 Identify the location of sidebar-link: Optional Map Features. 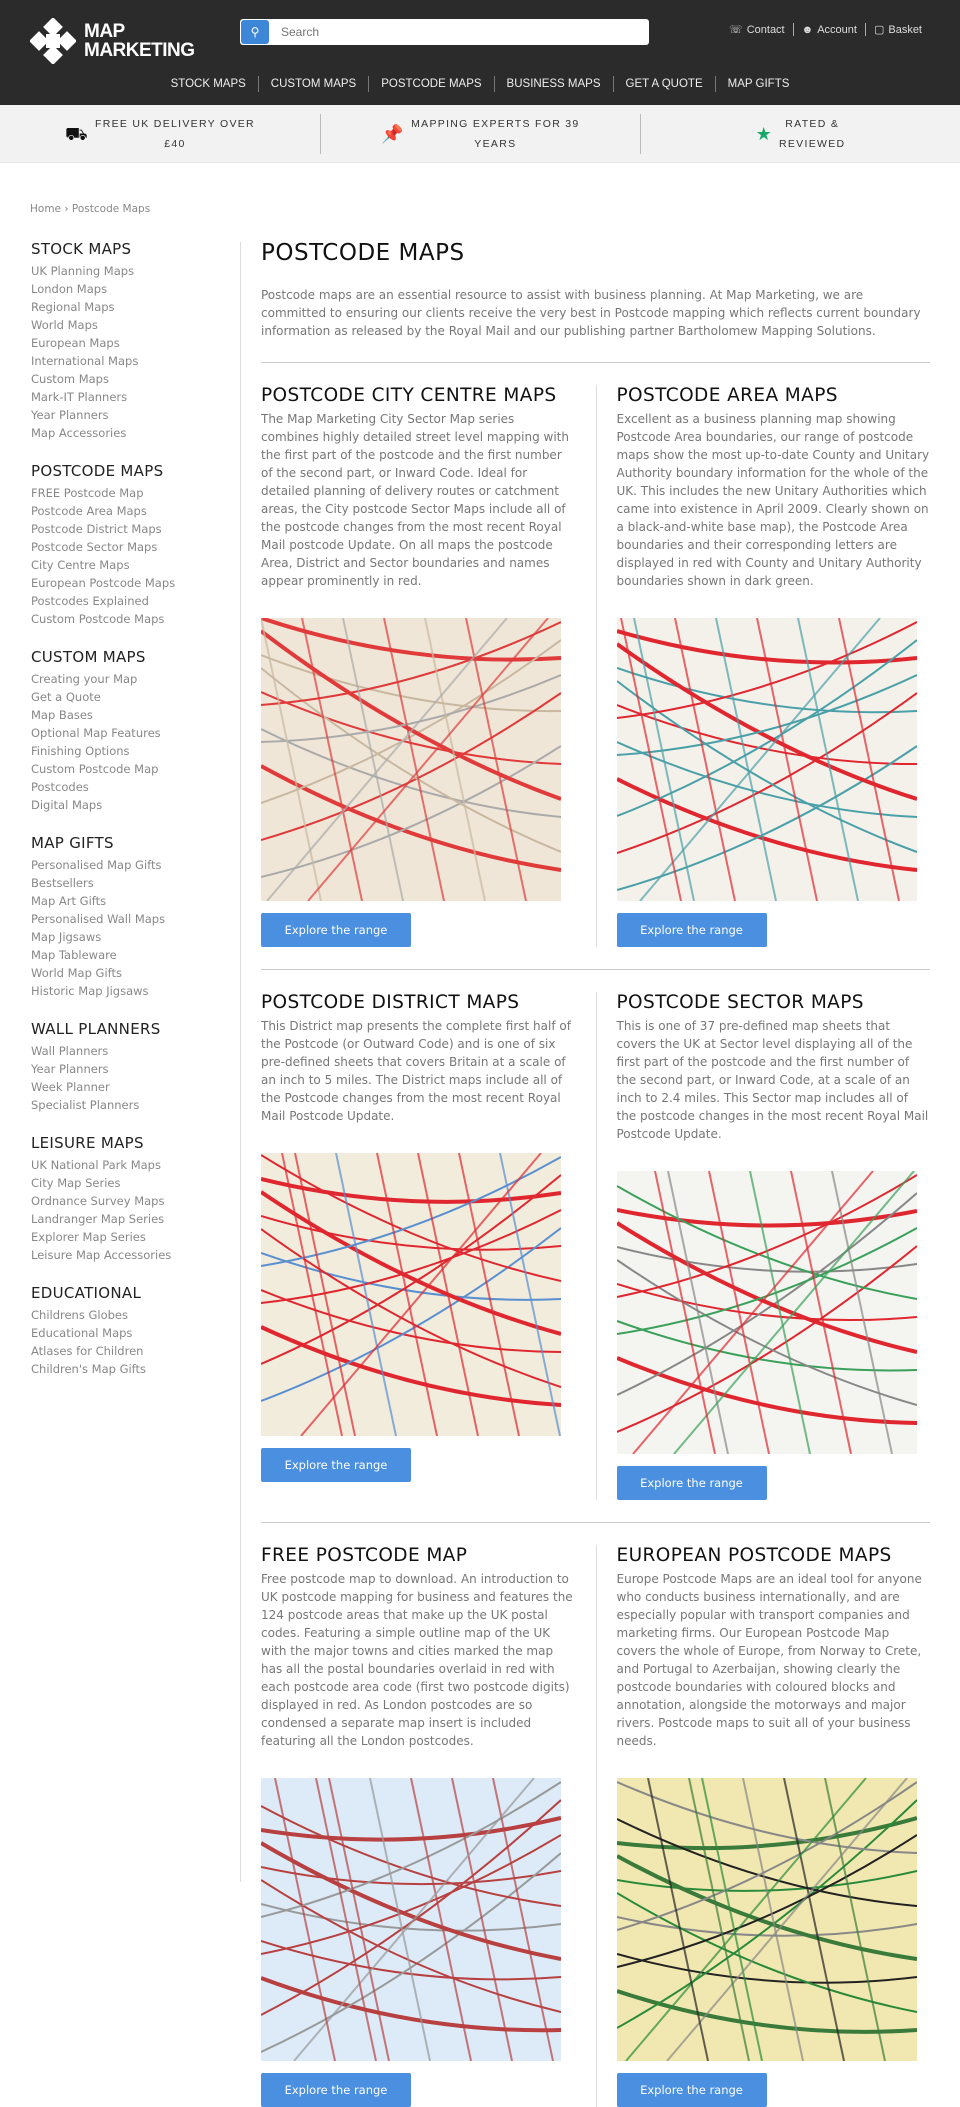
(121, 733).